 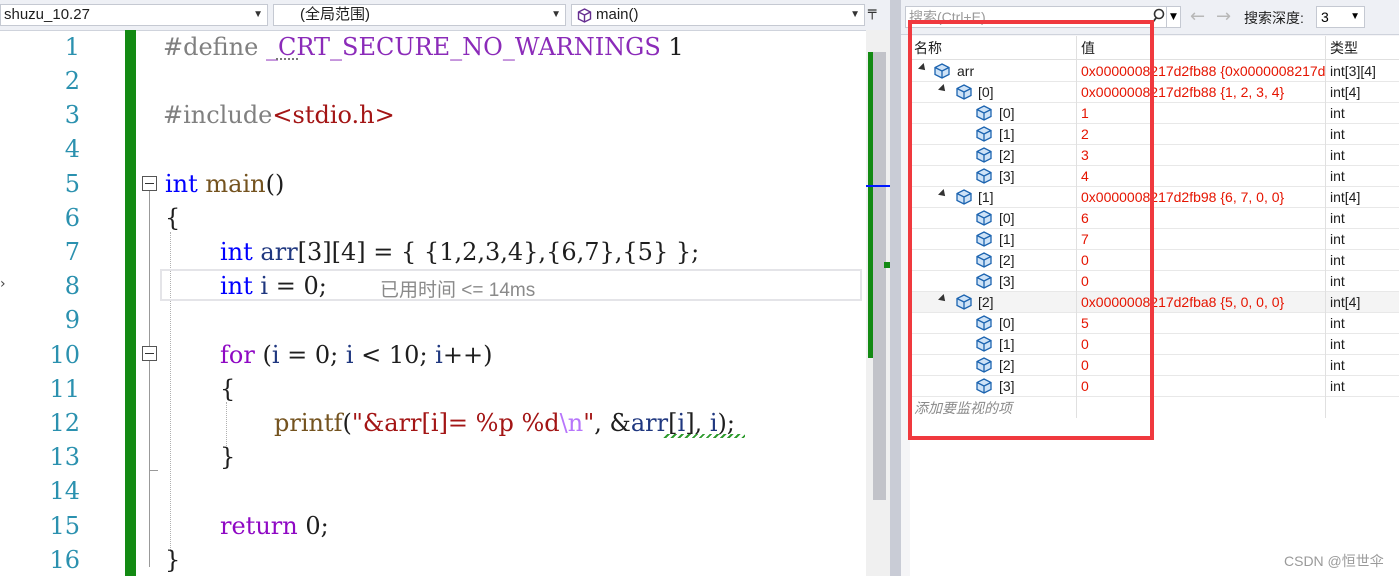 I want to click on watch-type: int[3][4], so click(x=1353, y=71).